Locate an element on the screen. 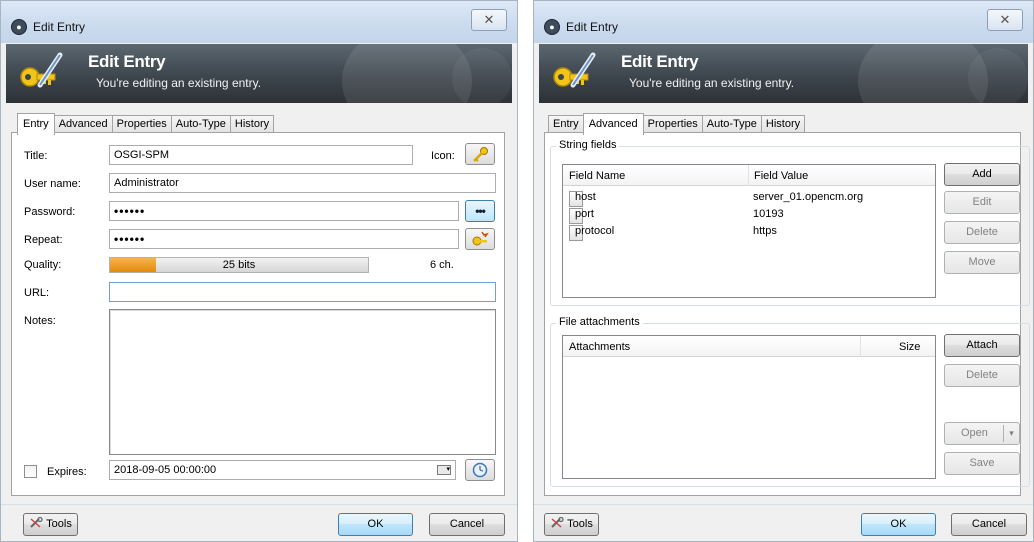  tab-advanced: Advanced is located at coordinates (613, 124).